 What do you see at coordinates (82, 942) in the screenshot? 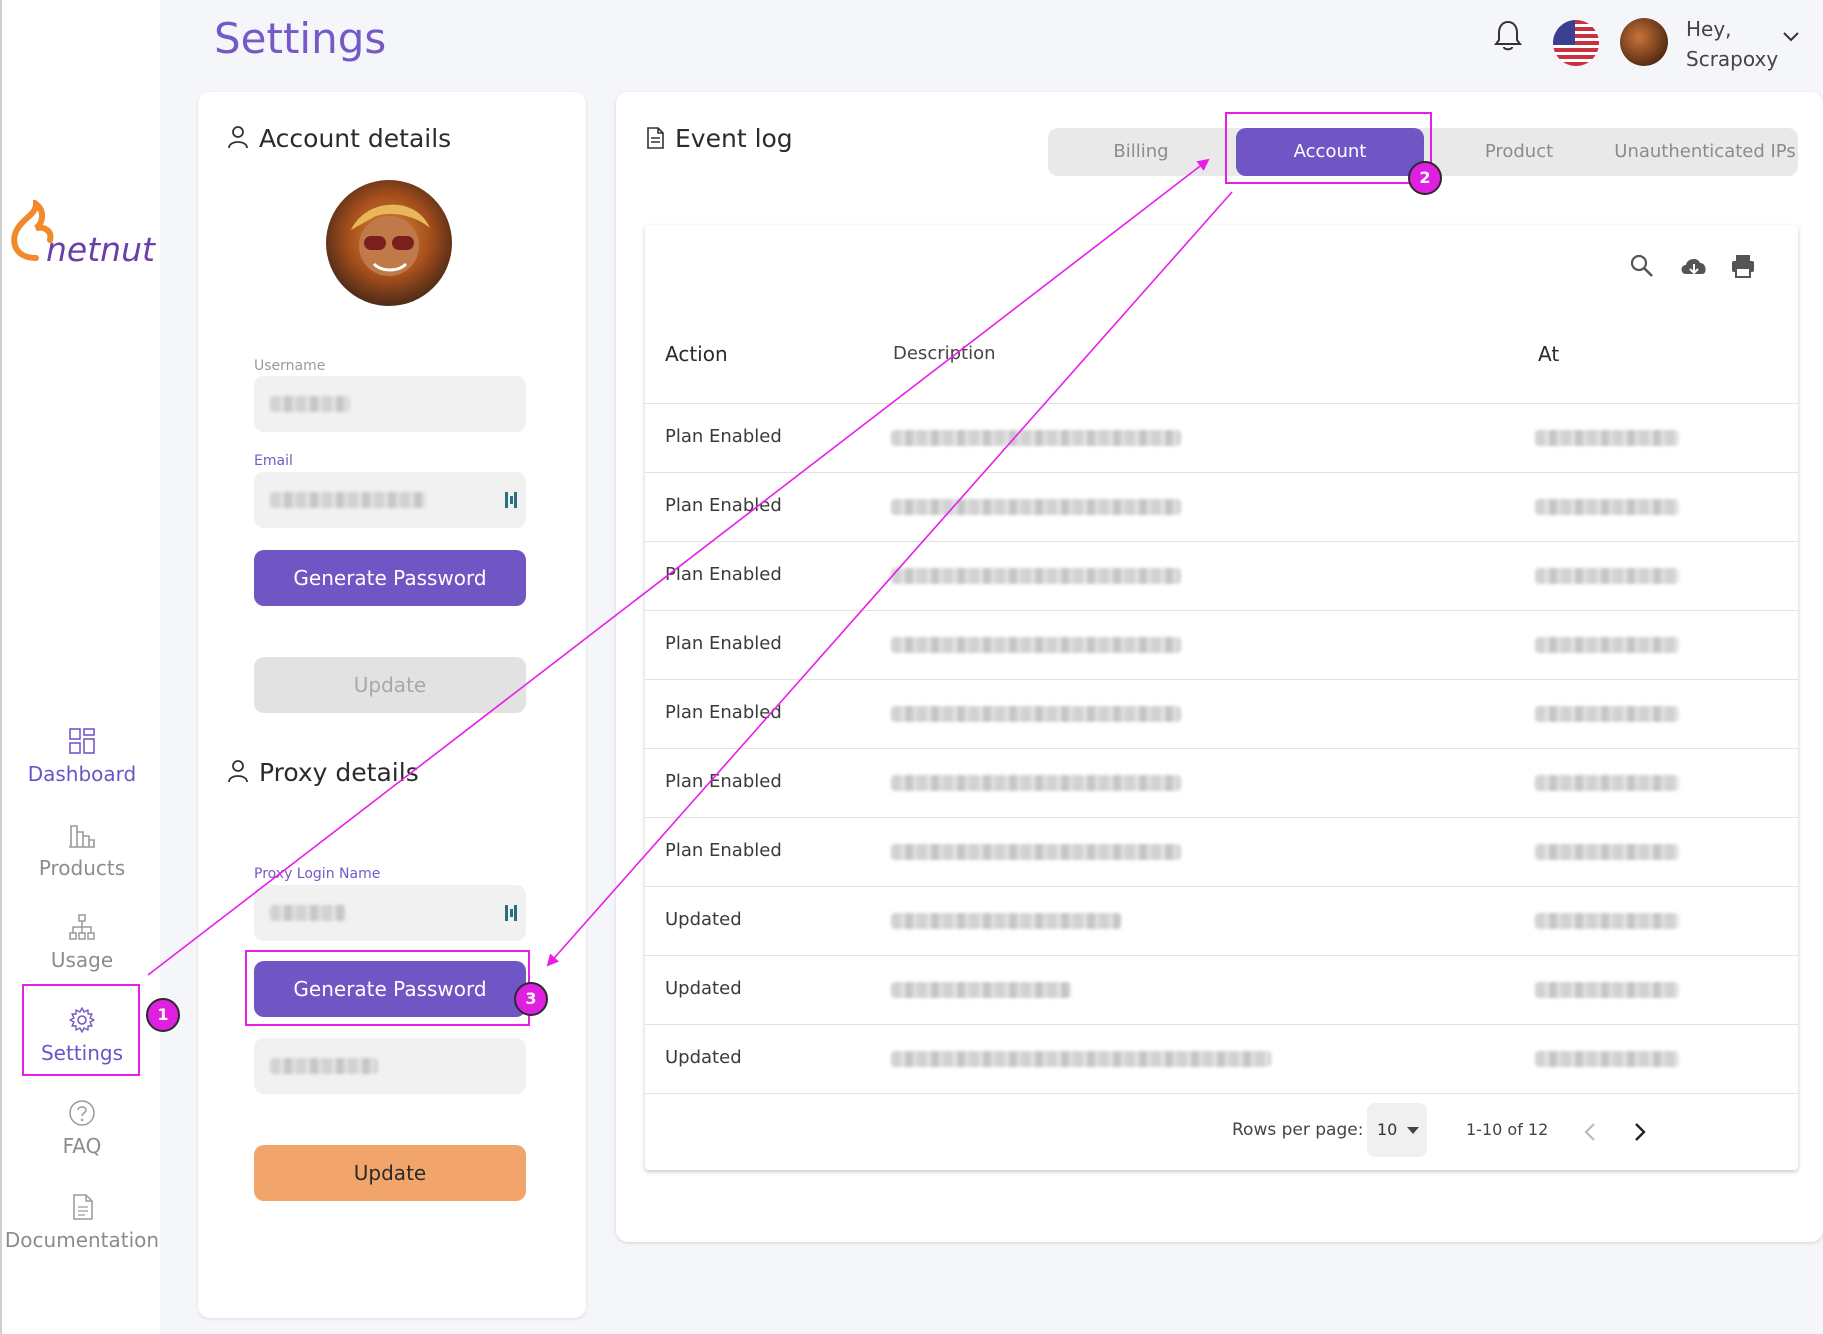
I see `sidebar-item-usage: Usage` at bounding box center [82, 942].